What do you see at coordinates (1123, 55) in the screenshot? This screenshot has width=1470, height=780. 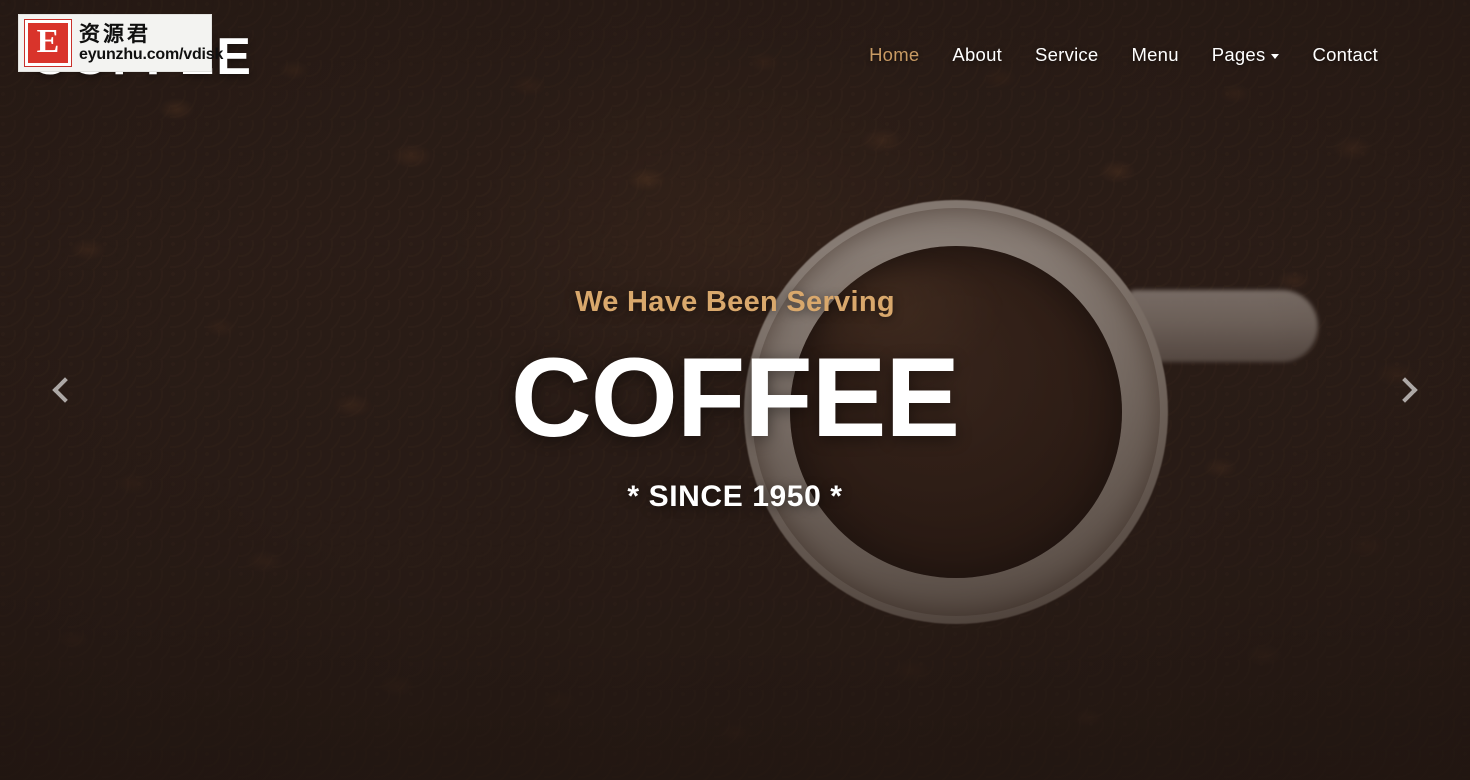 I see `main-navigation: Home About Service Menu Pages Contact` at bounding box center [1123, 55].